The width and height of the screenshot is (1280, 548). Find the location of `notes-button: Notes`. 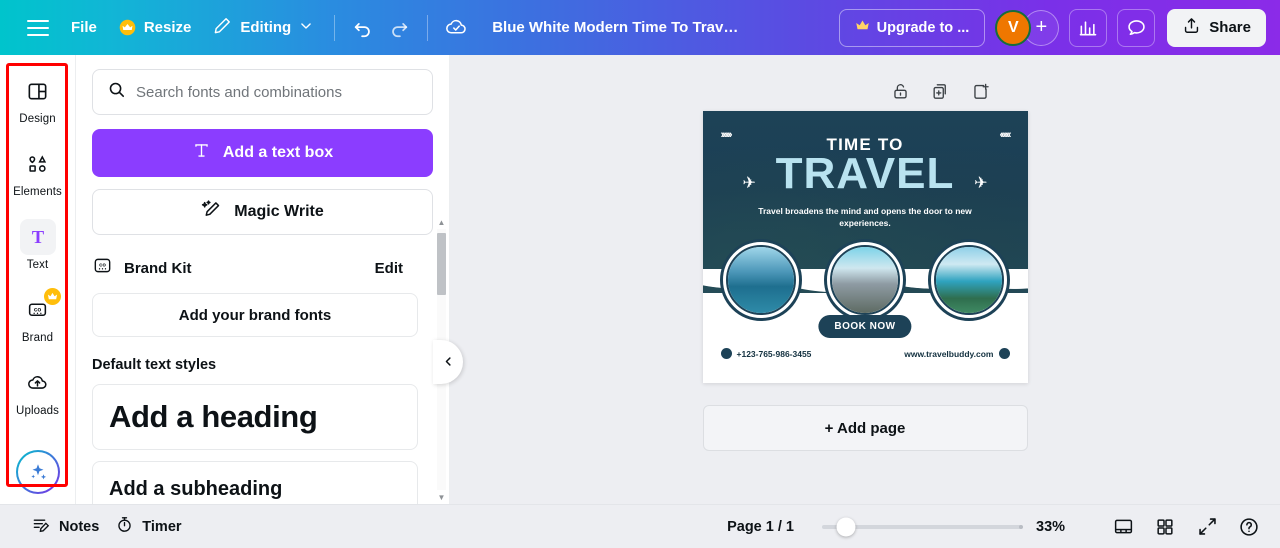

notes-button: Notes is located at coordinates (65, 526).